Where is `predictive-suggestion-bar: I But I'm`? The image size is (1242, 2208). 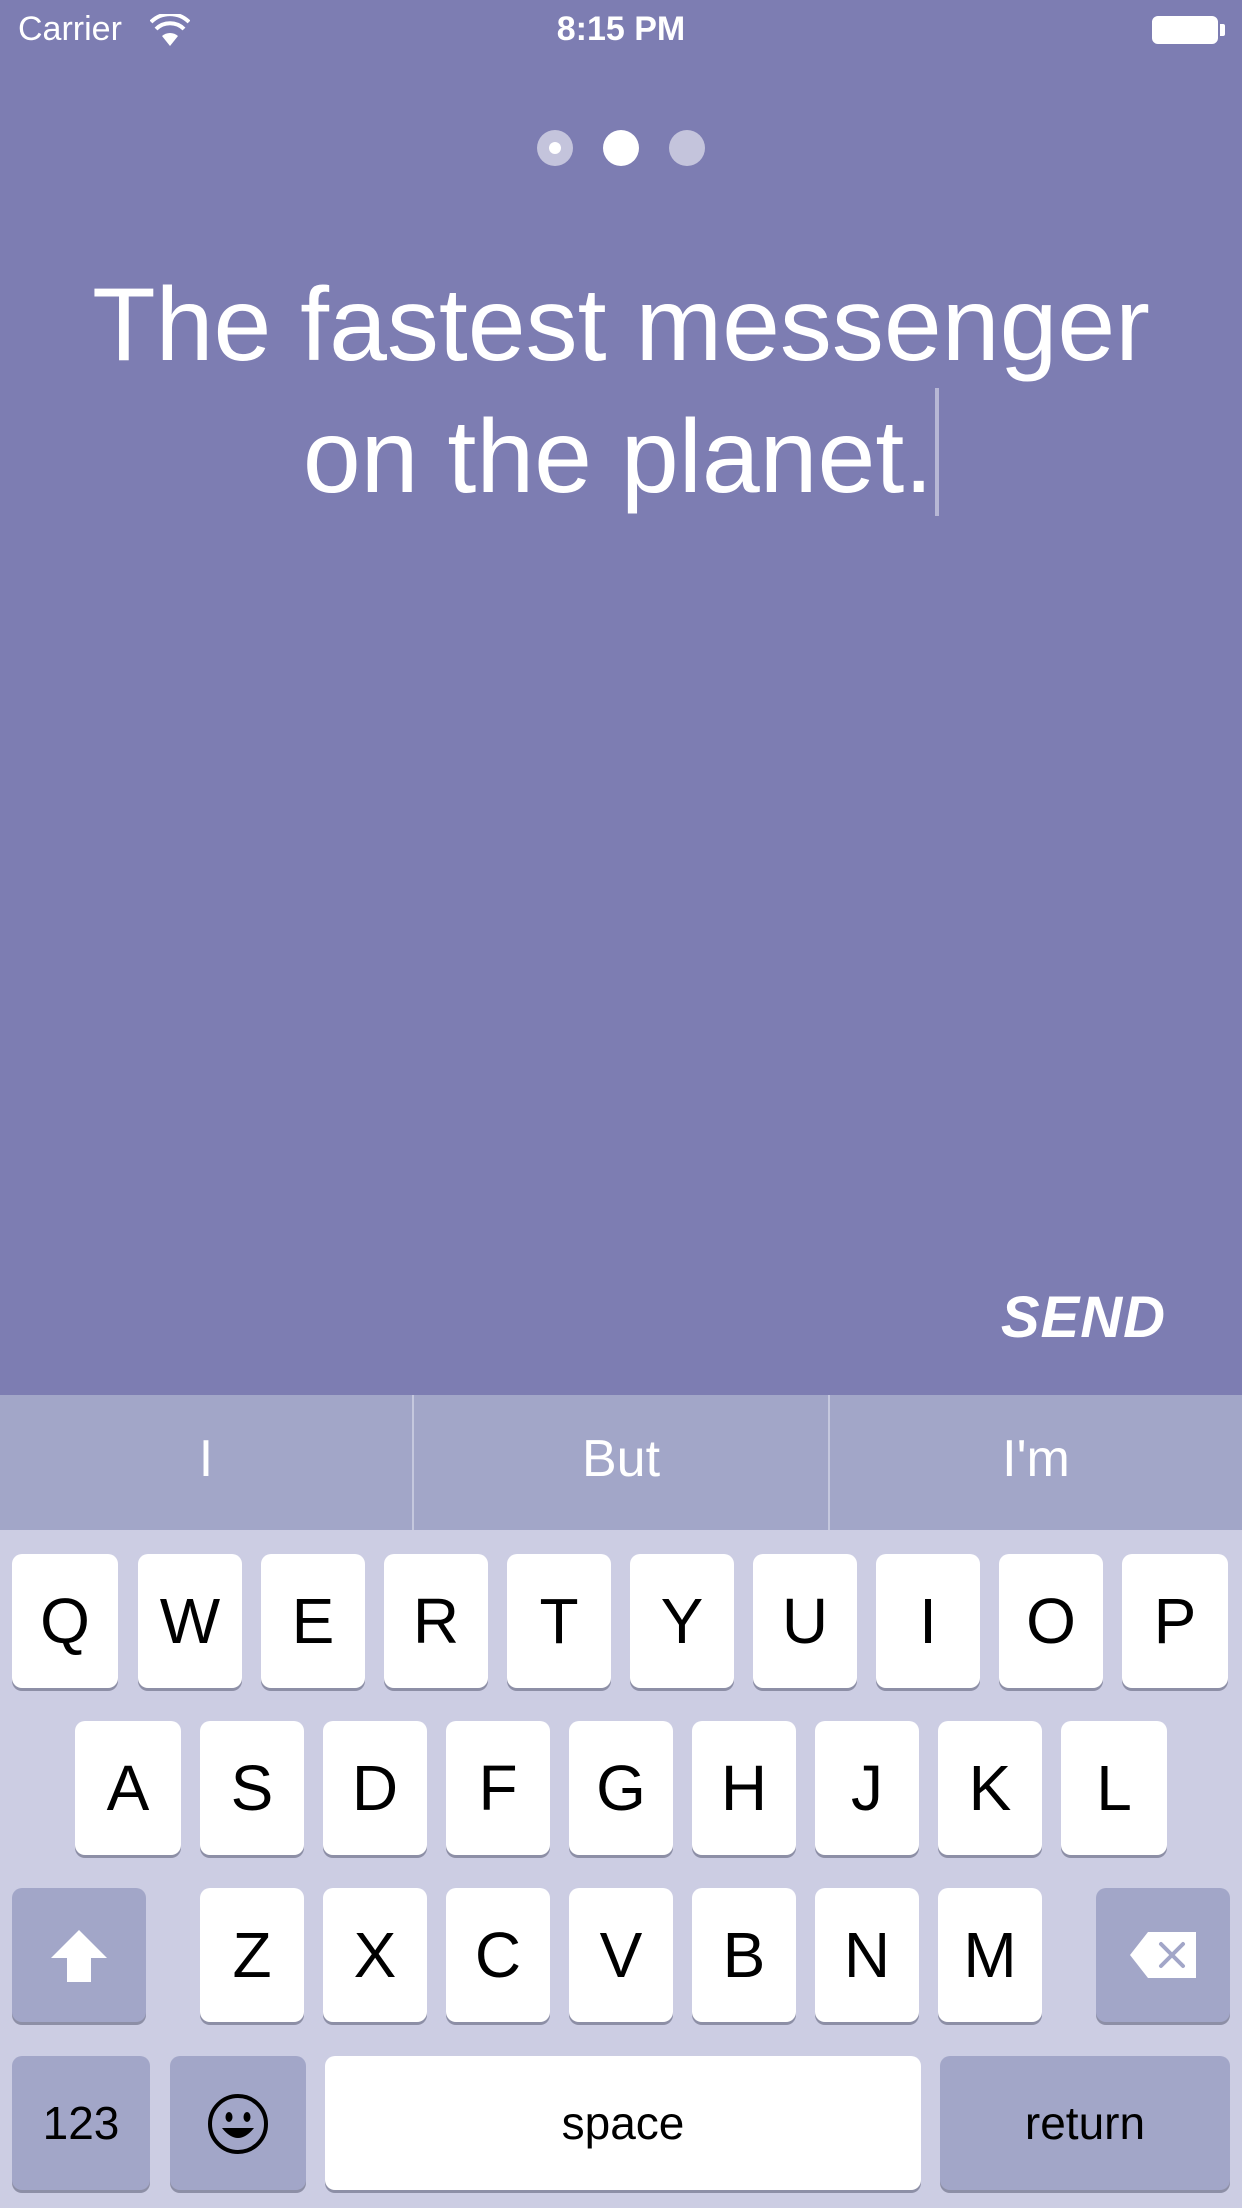
predictive-suggestion-bar: I But I'm is located at coordinates (621, 1462).